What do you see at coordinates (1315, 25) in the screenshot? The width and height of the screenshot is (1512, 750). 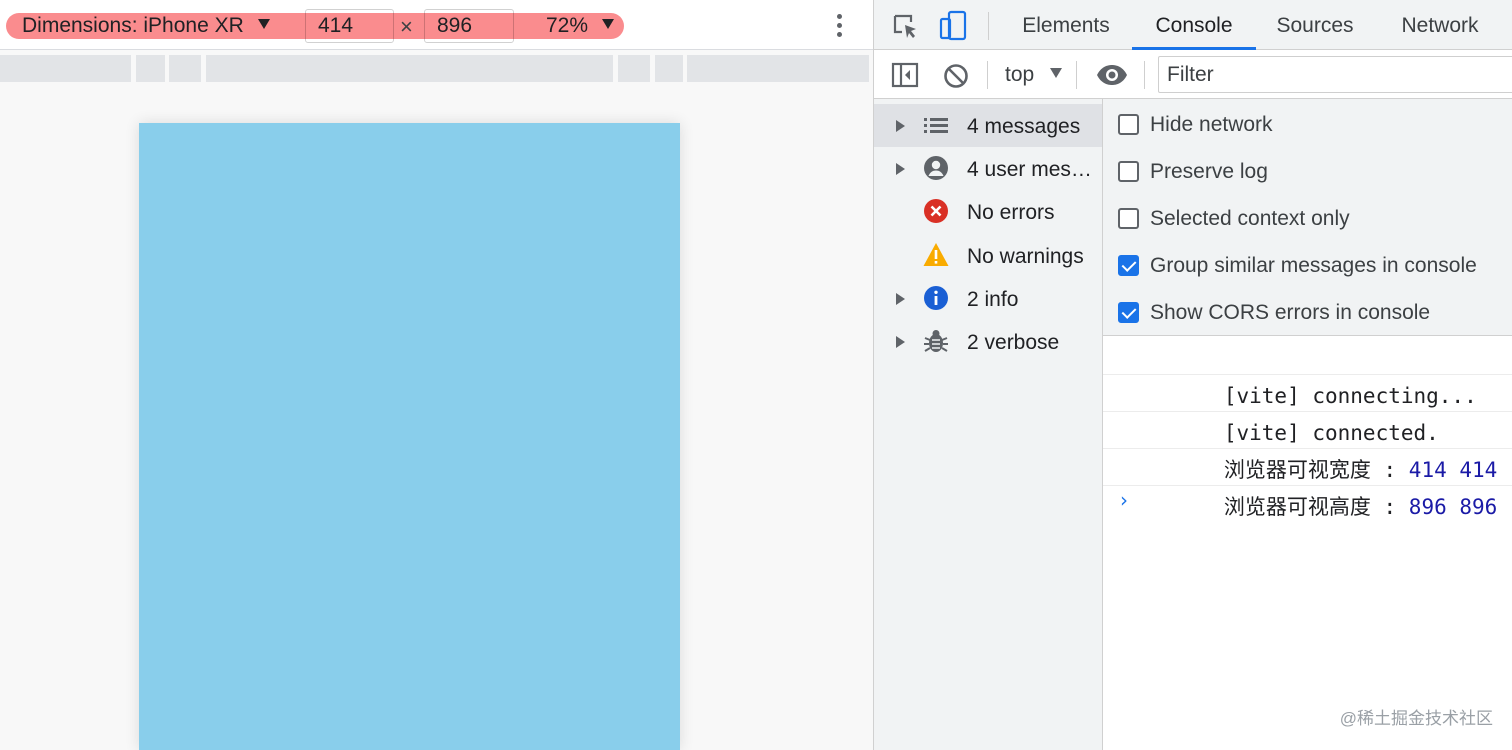 I see `tab-sources: Sources` at bounding box center [1315, 25].